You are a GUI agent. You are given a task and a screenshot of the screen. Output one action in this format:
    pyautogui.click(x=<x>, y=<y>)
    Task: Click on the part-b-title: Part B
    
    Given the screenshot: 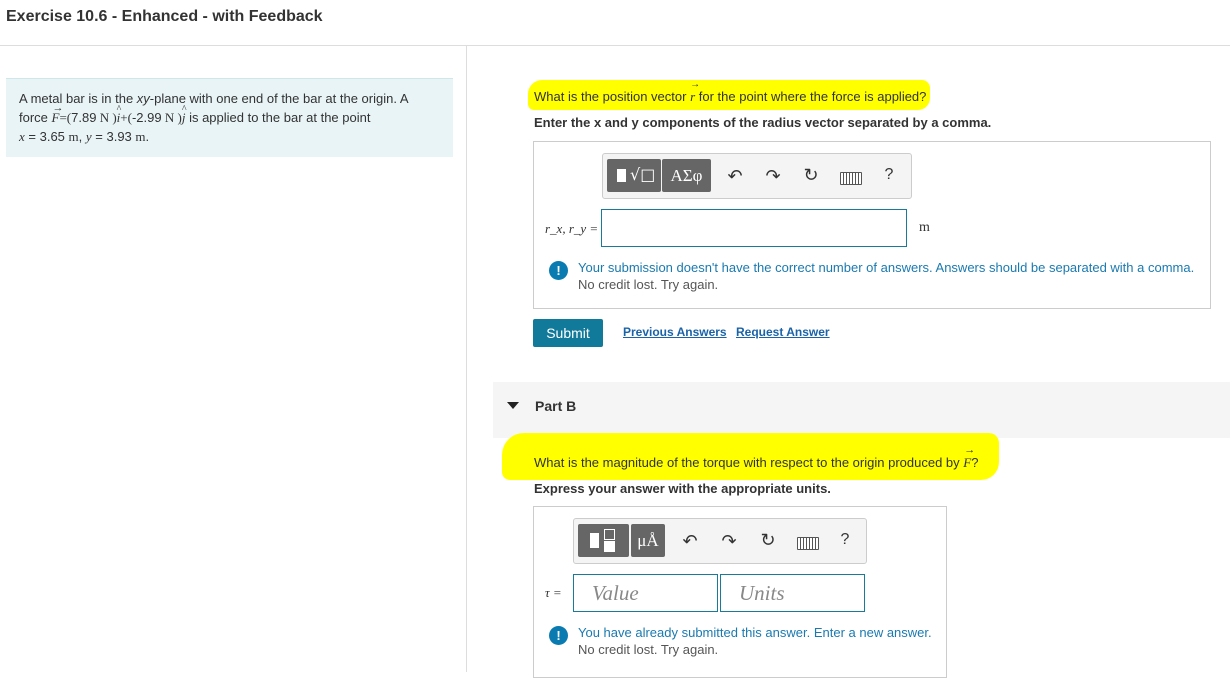 What is the action you would take?
    pyautogui.click(x=556, y=406)
    